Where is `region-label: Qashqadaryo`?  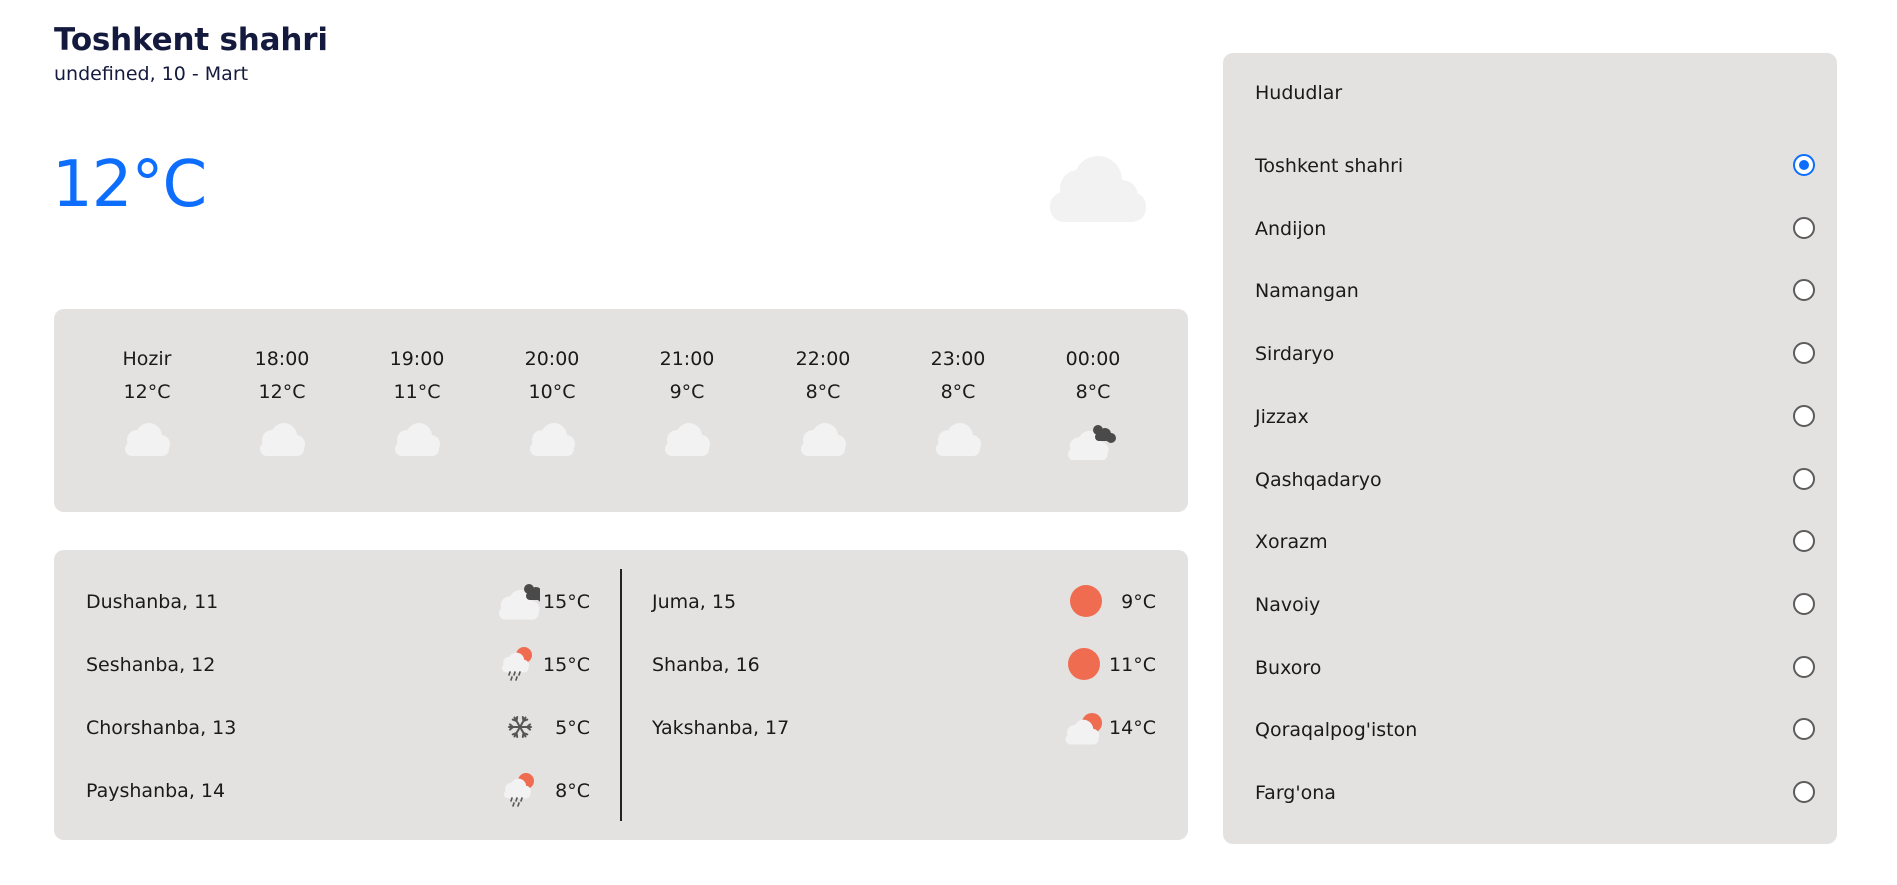
region-label: Qashqadaryo is located at coordinates (1318, 479).